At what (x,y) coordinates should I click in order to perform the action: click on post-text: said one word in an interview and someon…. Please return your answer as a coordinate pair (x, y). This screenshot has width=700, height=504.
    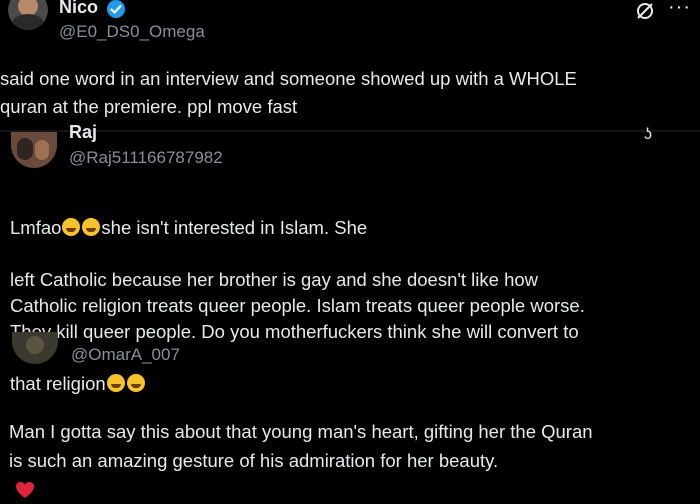
    Looking at the image, I should click on (288, 92).